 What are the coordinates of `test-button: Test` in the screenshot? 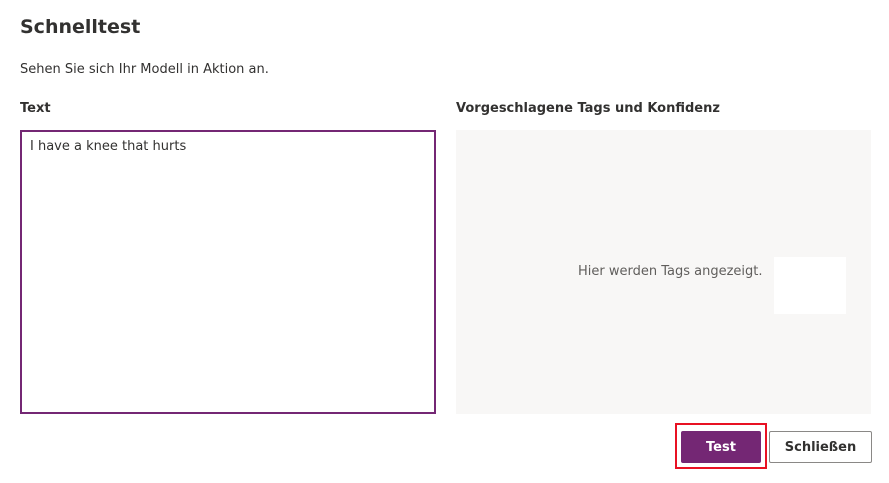 It's located at (721, 447).